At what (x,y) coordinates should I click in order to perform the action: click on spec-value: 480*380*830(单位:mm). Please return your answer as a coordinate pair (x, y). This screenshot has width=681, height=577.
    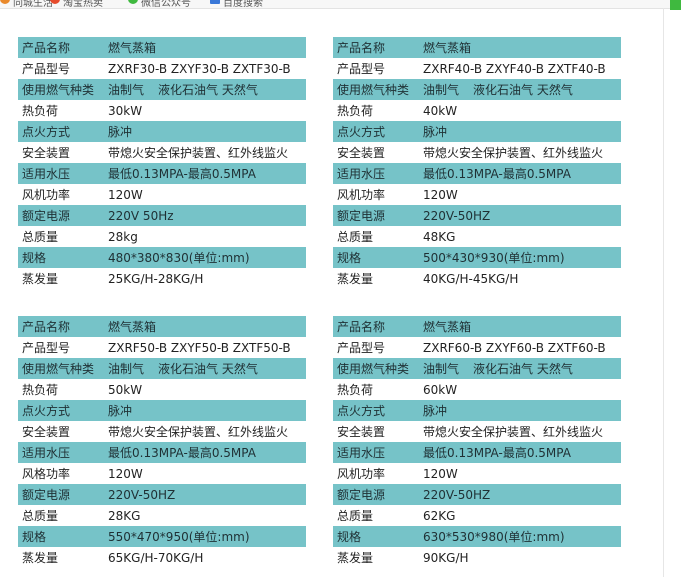
    Looking at the image, I should click on (205, 257).